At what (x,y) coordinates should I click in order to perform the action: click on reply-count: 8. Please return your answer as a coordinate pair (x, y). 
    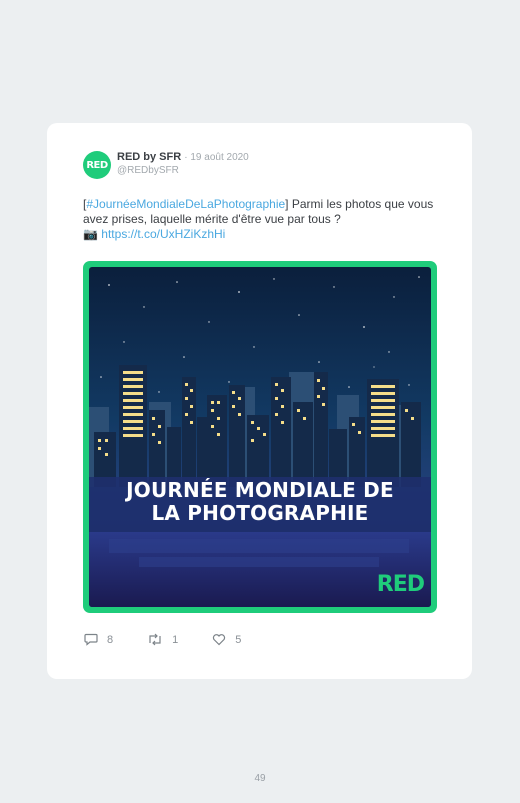
    Looking at the image, I should click on (110, 639).